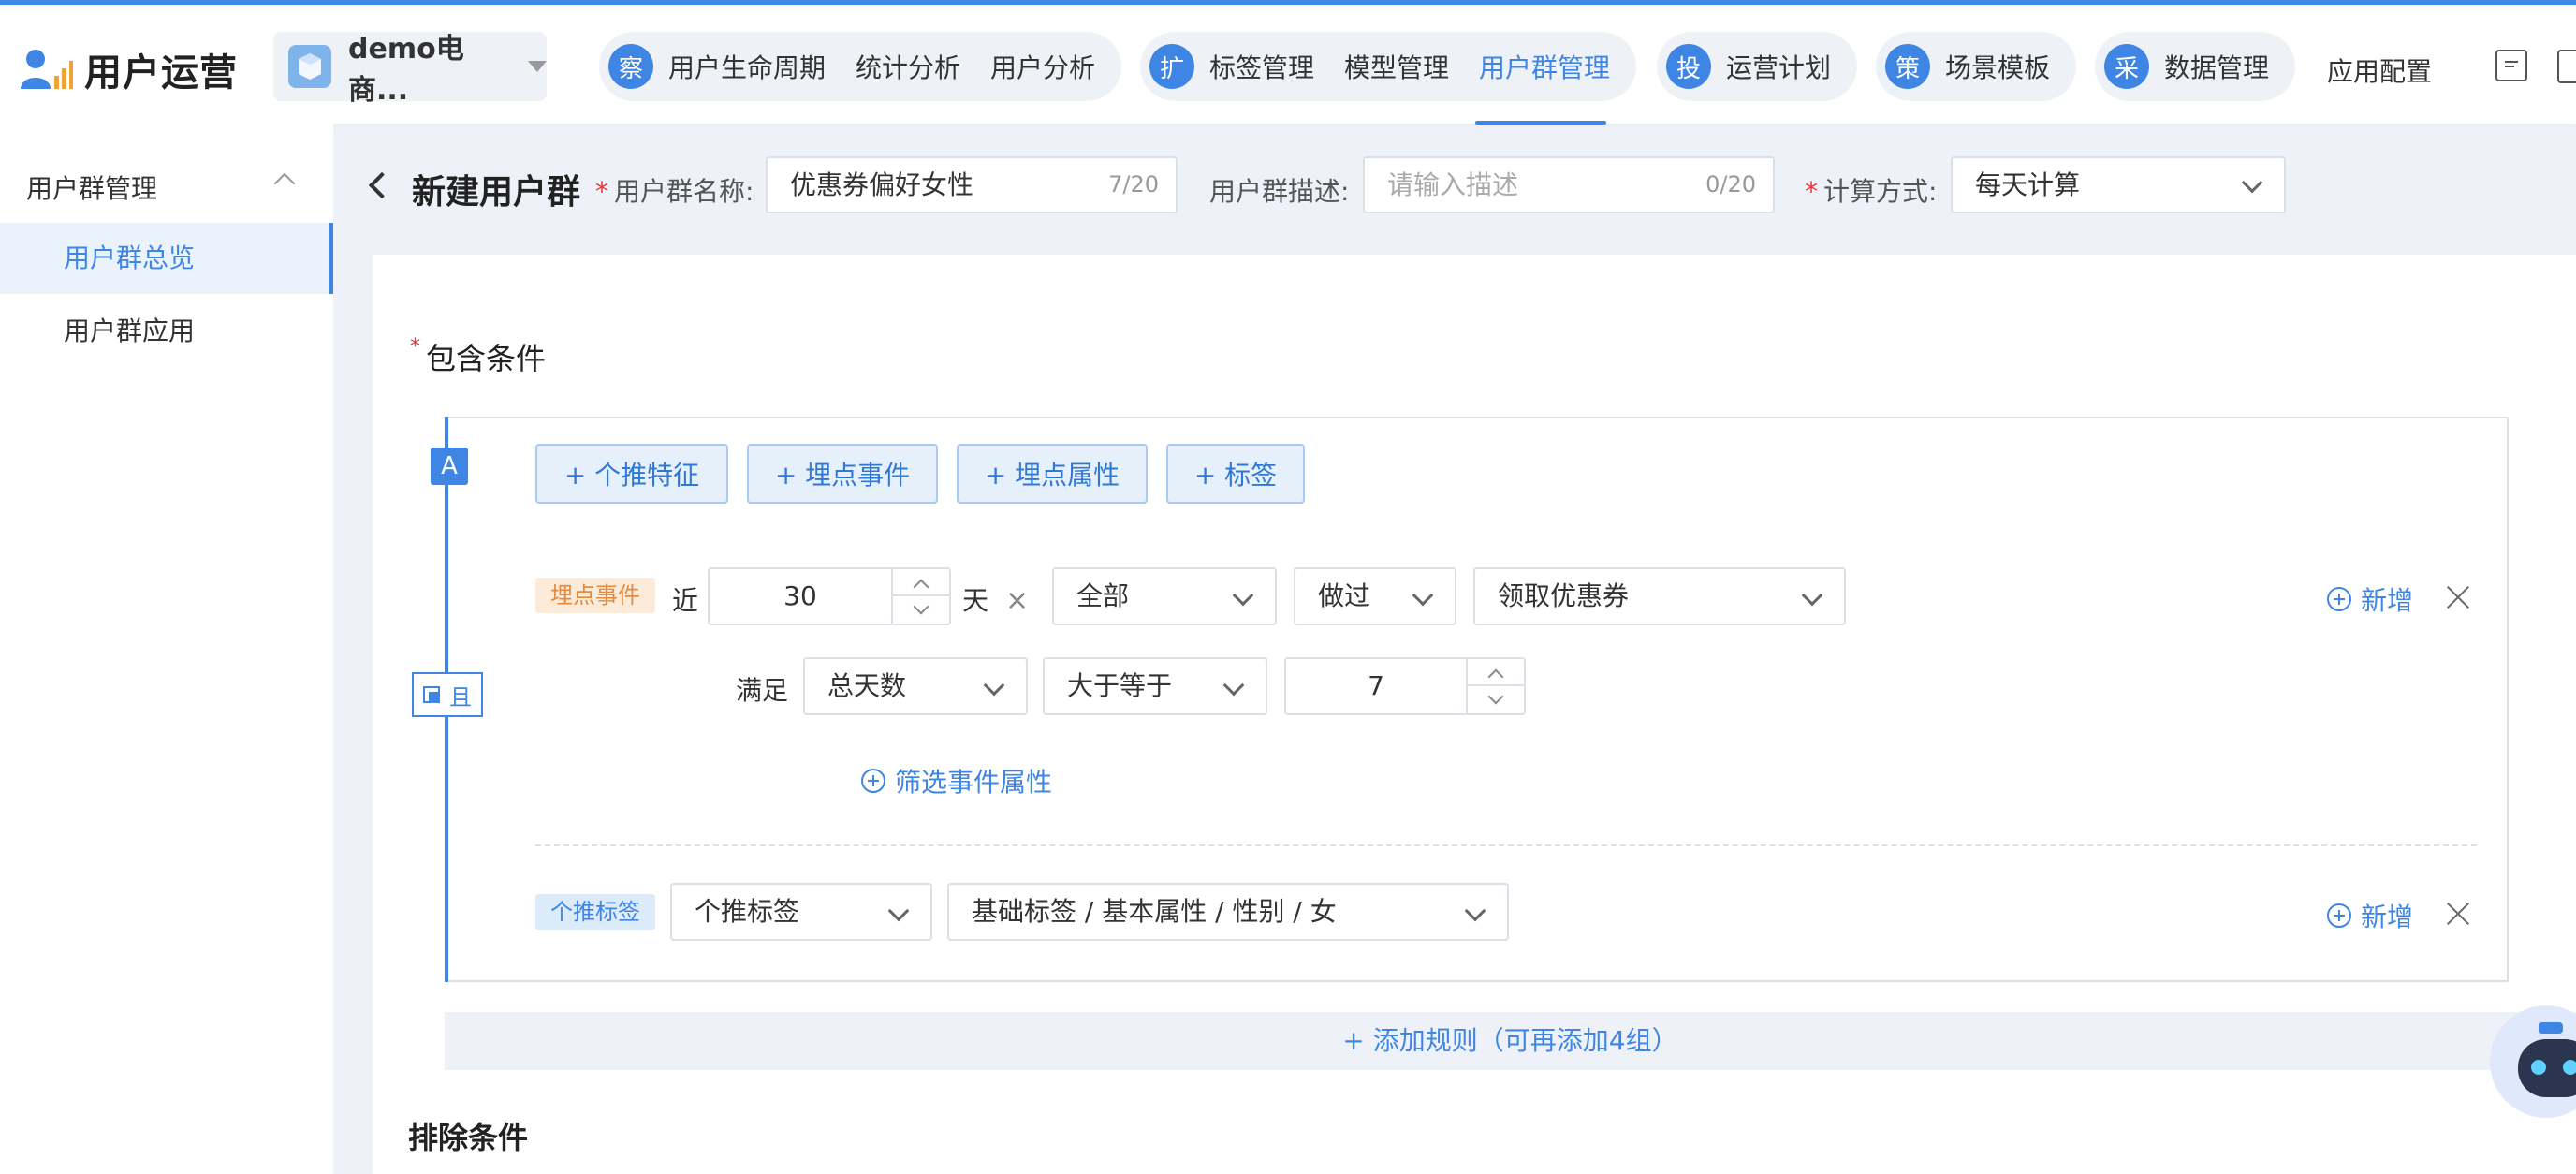  I want to click on nav-item-lifecycle: 用户生命周期, so click(747, 66).